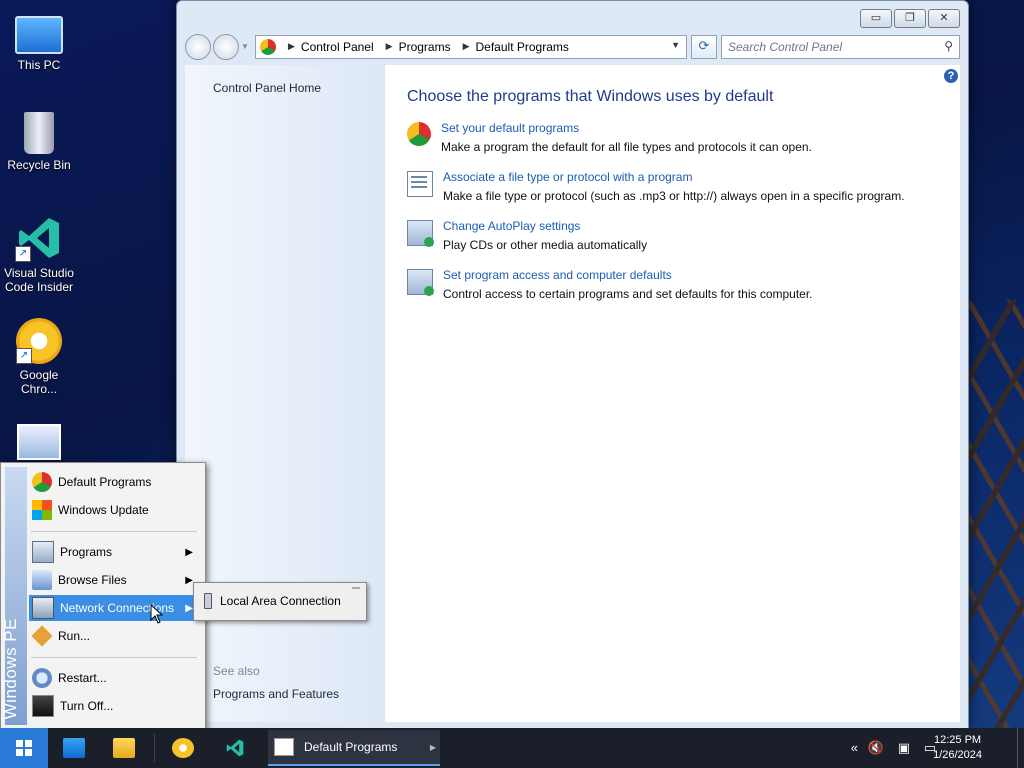 The image size is (1024, 768). I want to click on breadcrumb-default-programs: Default Programs, so click(522, 47).